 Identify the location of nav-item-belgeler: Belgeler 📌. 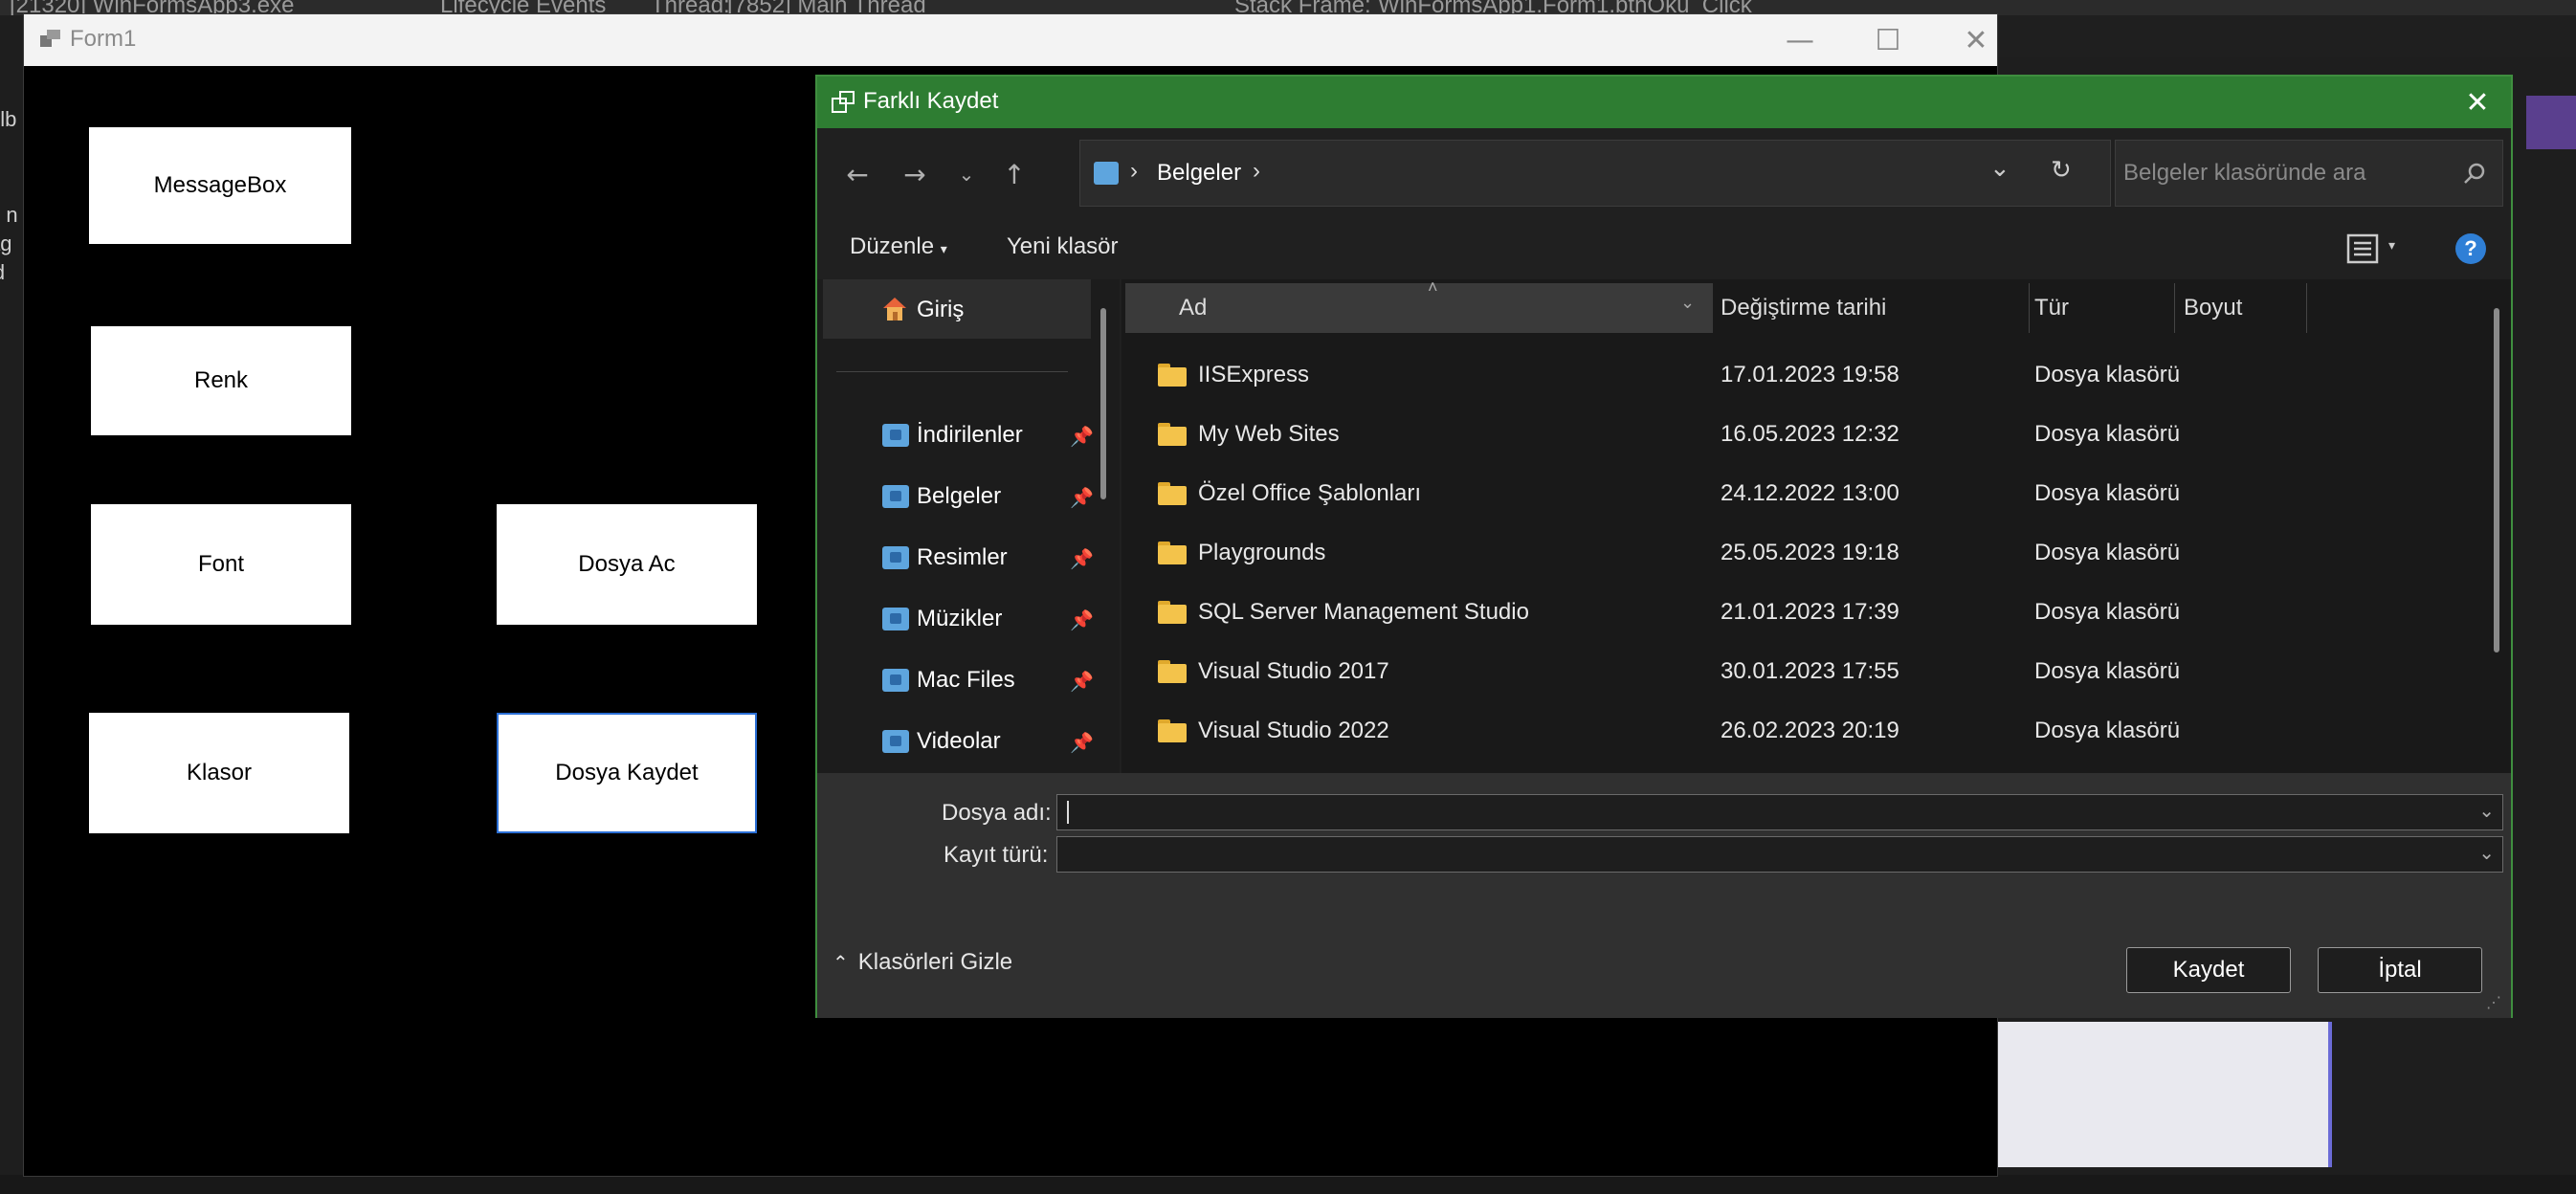
(988, 497).